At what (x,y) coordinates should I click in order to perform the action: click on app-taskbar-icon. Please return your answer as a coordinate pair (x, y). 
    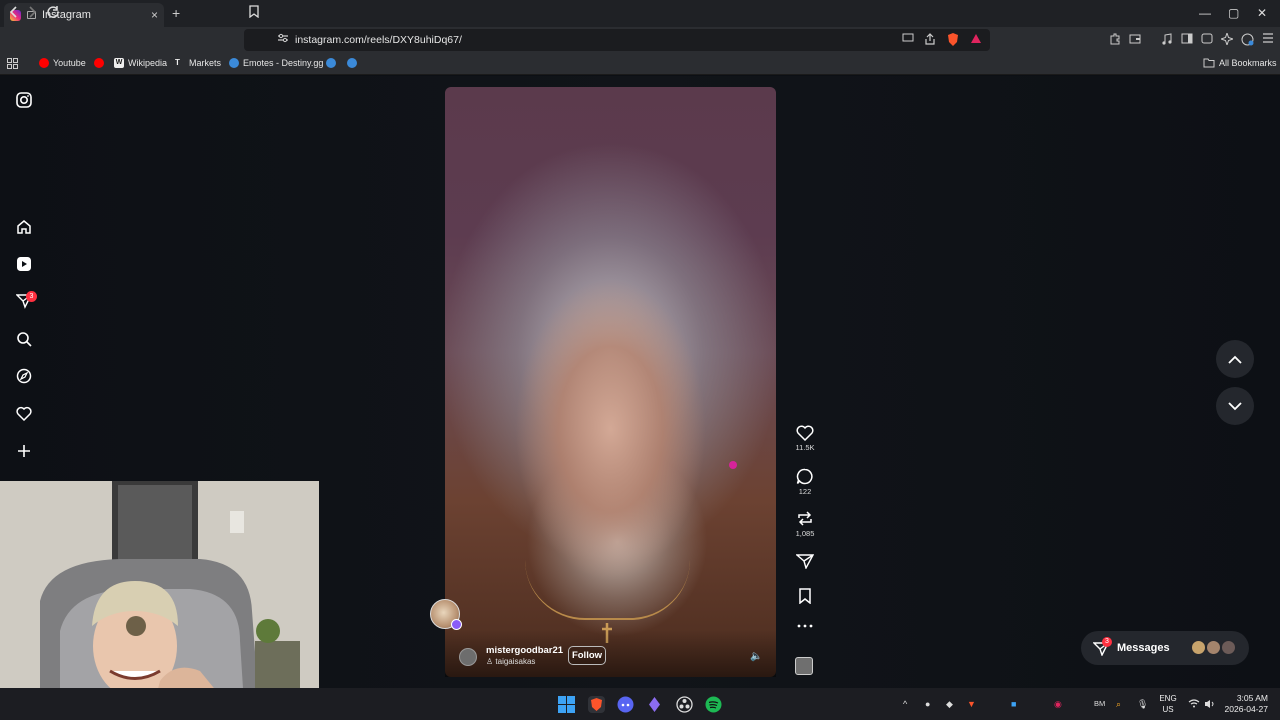
    Looking at the image, I should click on (654, 704).